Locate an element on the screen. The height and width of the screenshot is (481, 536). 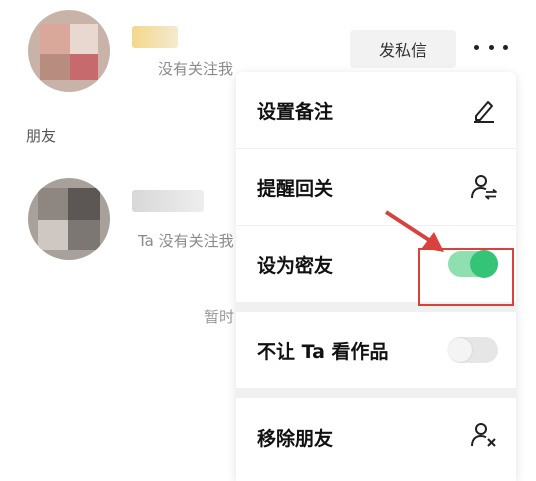
menu-item-label: 提醒回关 is located at coordinates (295, 188).